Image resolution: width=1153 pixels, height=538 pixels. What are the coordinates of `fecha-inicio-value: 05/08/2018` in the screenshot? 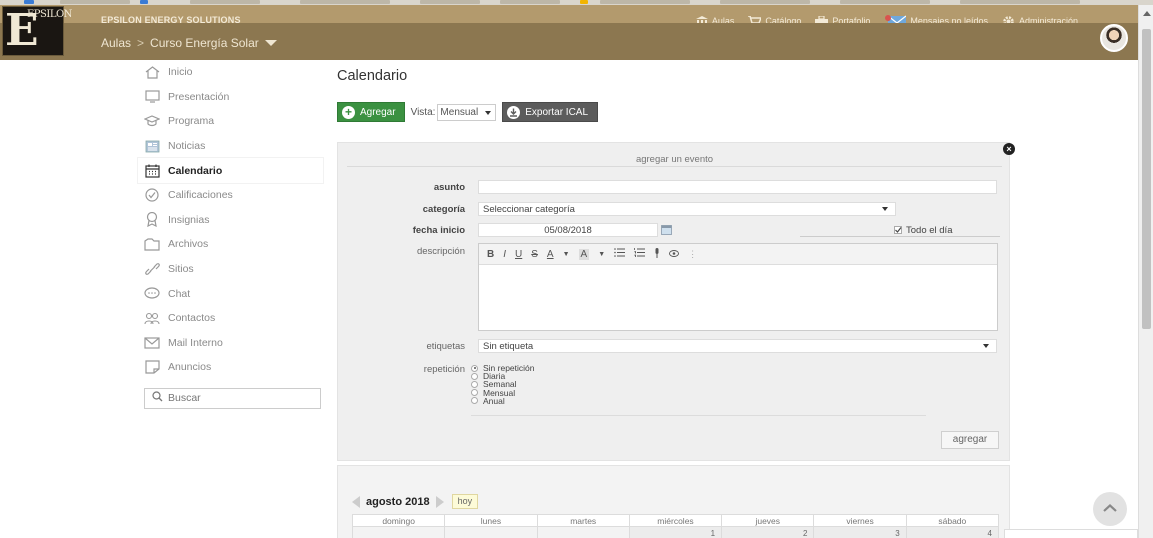 It's located at (568, 230).